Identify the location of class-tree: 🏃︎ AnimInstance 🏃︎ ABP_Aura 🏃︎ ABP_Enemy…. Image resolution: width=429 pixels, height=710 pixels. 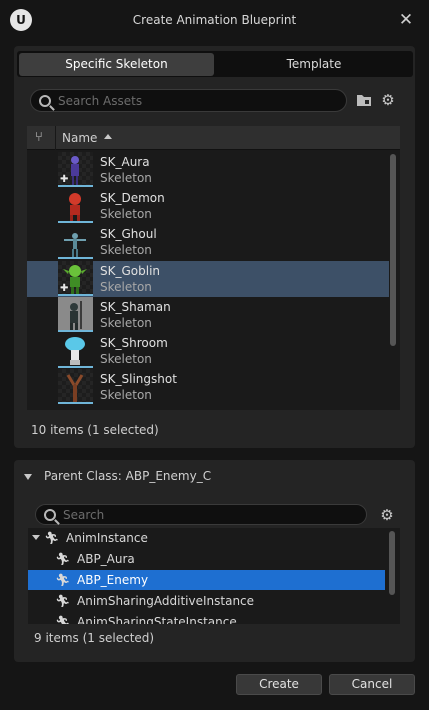
(214, 576).